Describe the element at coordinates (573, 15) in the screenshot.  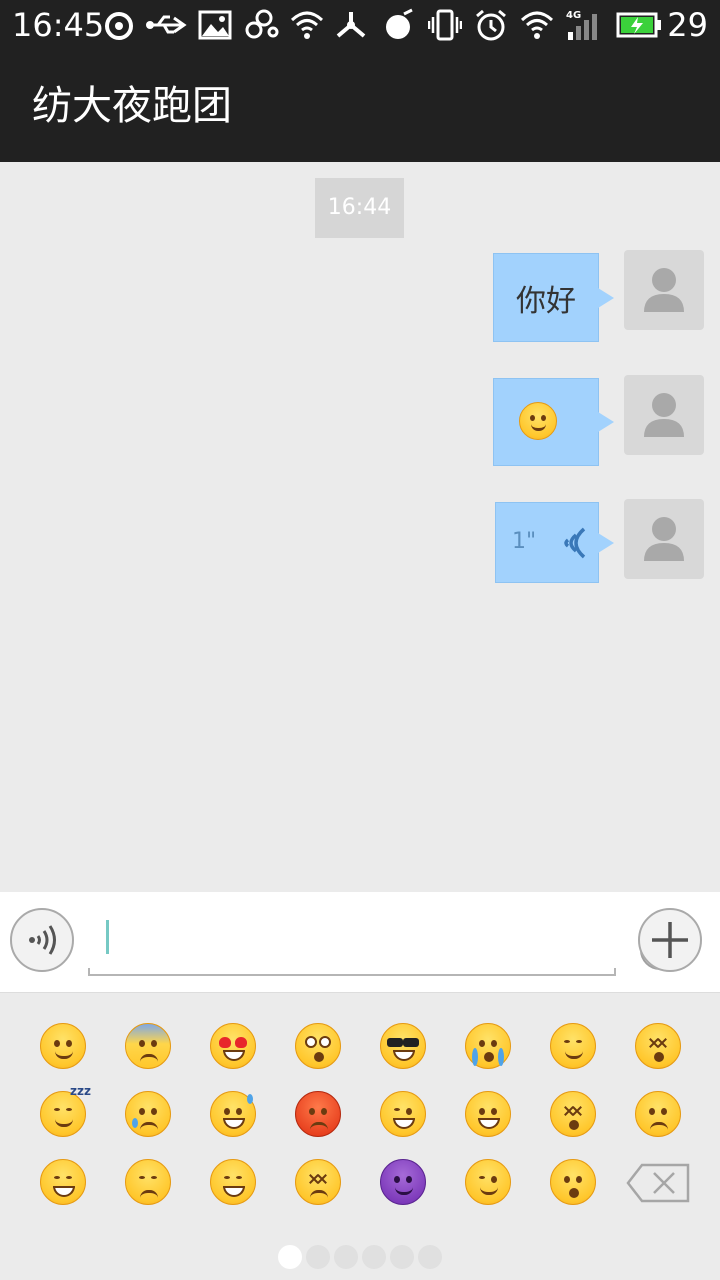
I see `network-label: 4G` at that location.